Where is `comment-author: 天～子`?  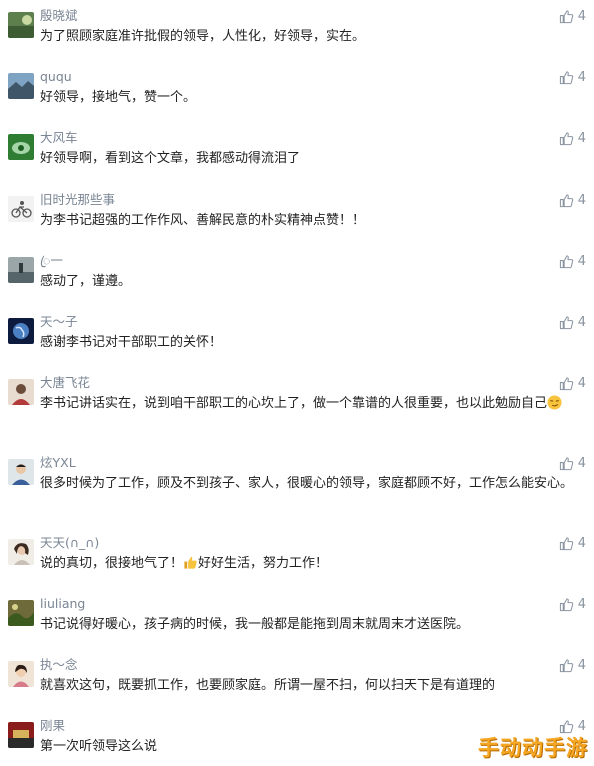
comment-author: 天～子 is located at coordinates (59, 322).